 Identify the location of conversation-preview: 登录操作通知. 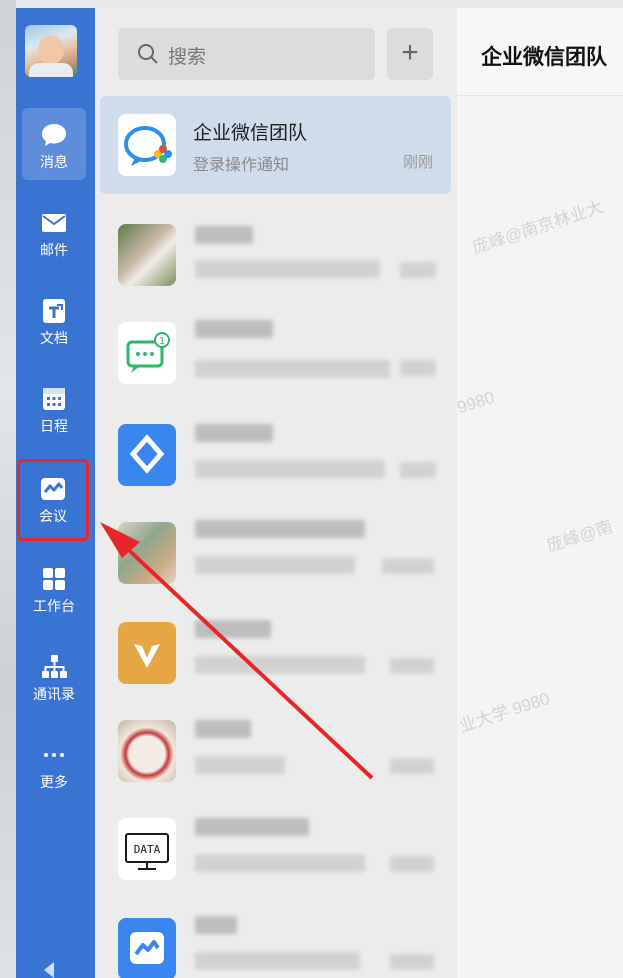
(241, 165).